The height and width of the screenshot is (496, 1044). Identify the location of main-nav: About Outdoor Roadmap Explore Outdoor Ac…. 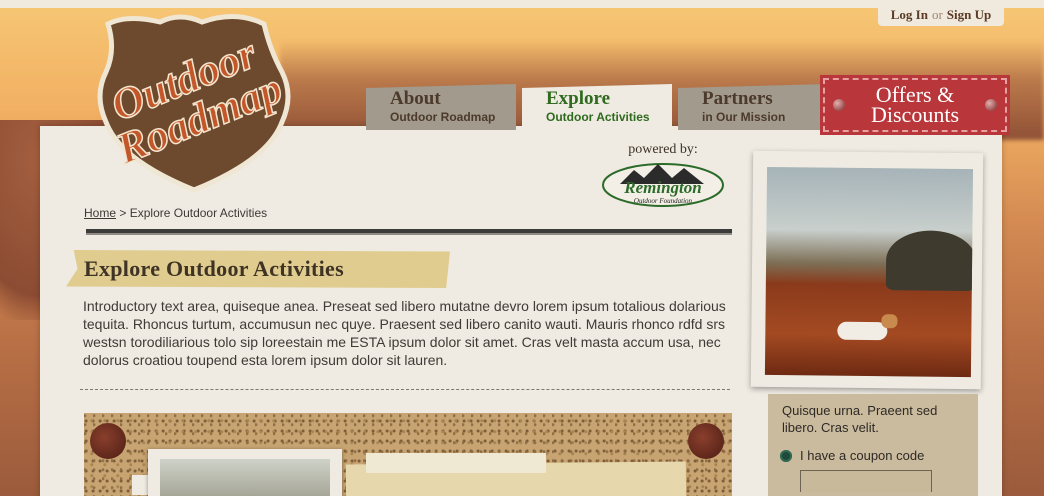
(597, 108).